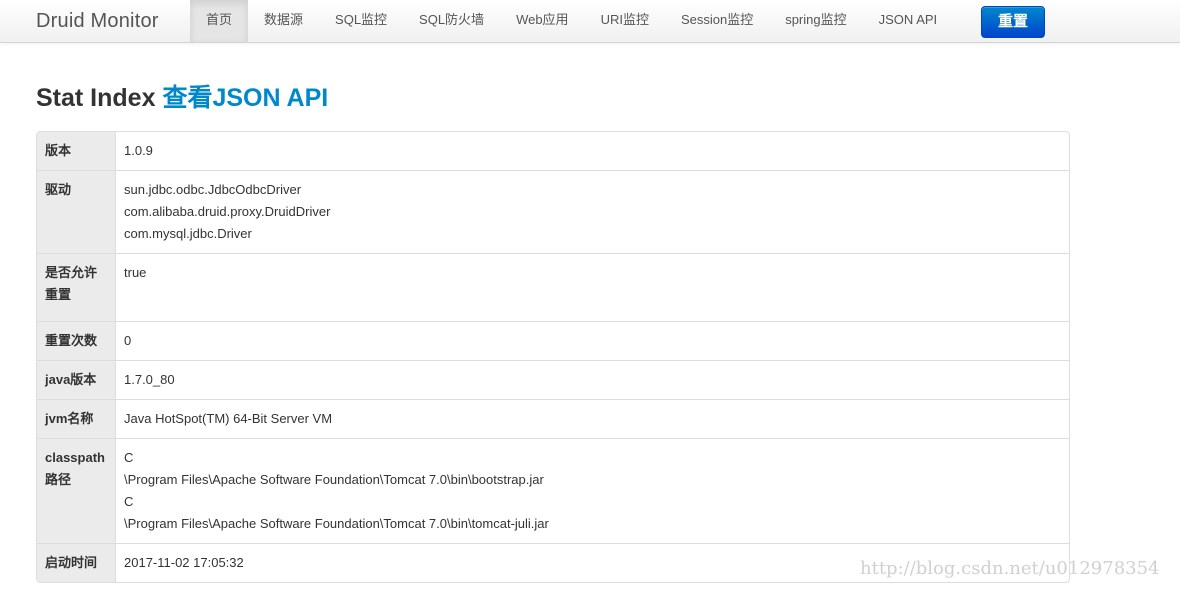  I want to click on nav-item-sql-firewall: SQL防火墙, so click(451, 21).